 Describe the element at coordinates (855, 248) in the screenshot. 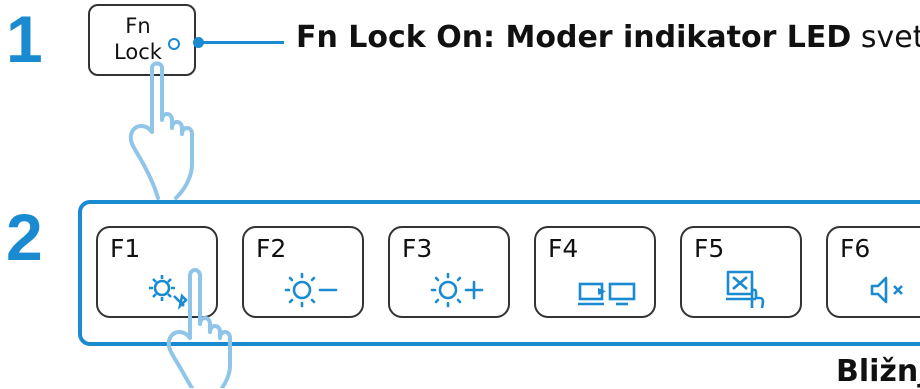

I see `f6-key-label: F6` at that location.